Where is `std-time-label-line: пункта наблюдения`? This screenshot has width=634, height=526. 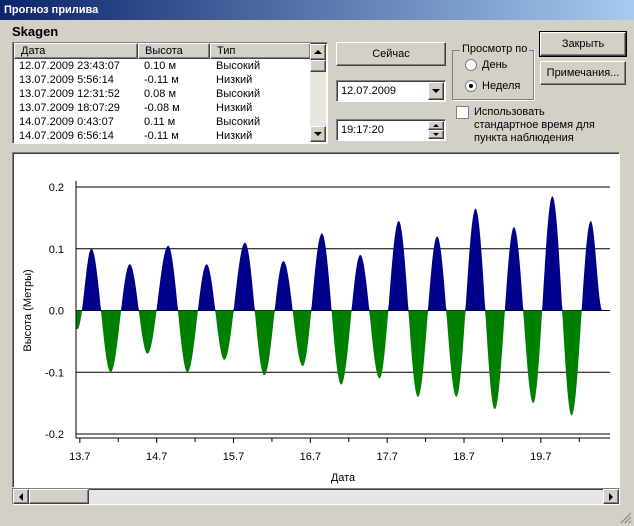 std-time-label-line: пункта наблюдения is located at coordinates (524, 138).